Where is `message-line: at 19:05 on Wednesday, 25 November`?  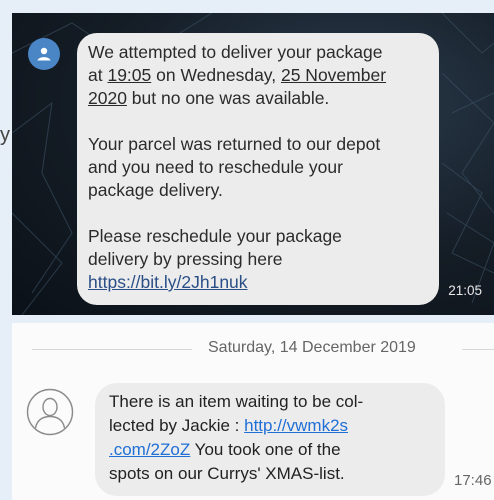 message-line: at 19:05 on Wednesday, 25 November is located at coordinates (237, 75).